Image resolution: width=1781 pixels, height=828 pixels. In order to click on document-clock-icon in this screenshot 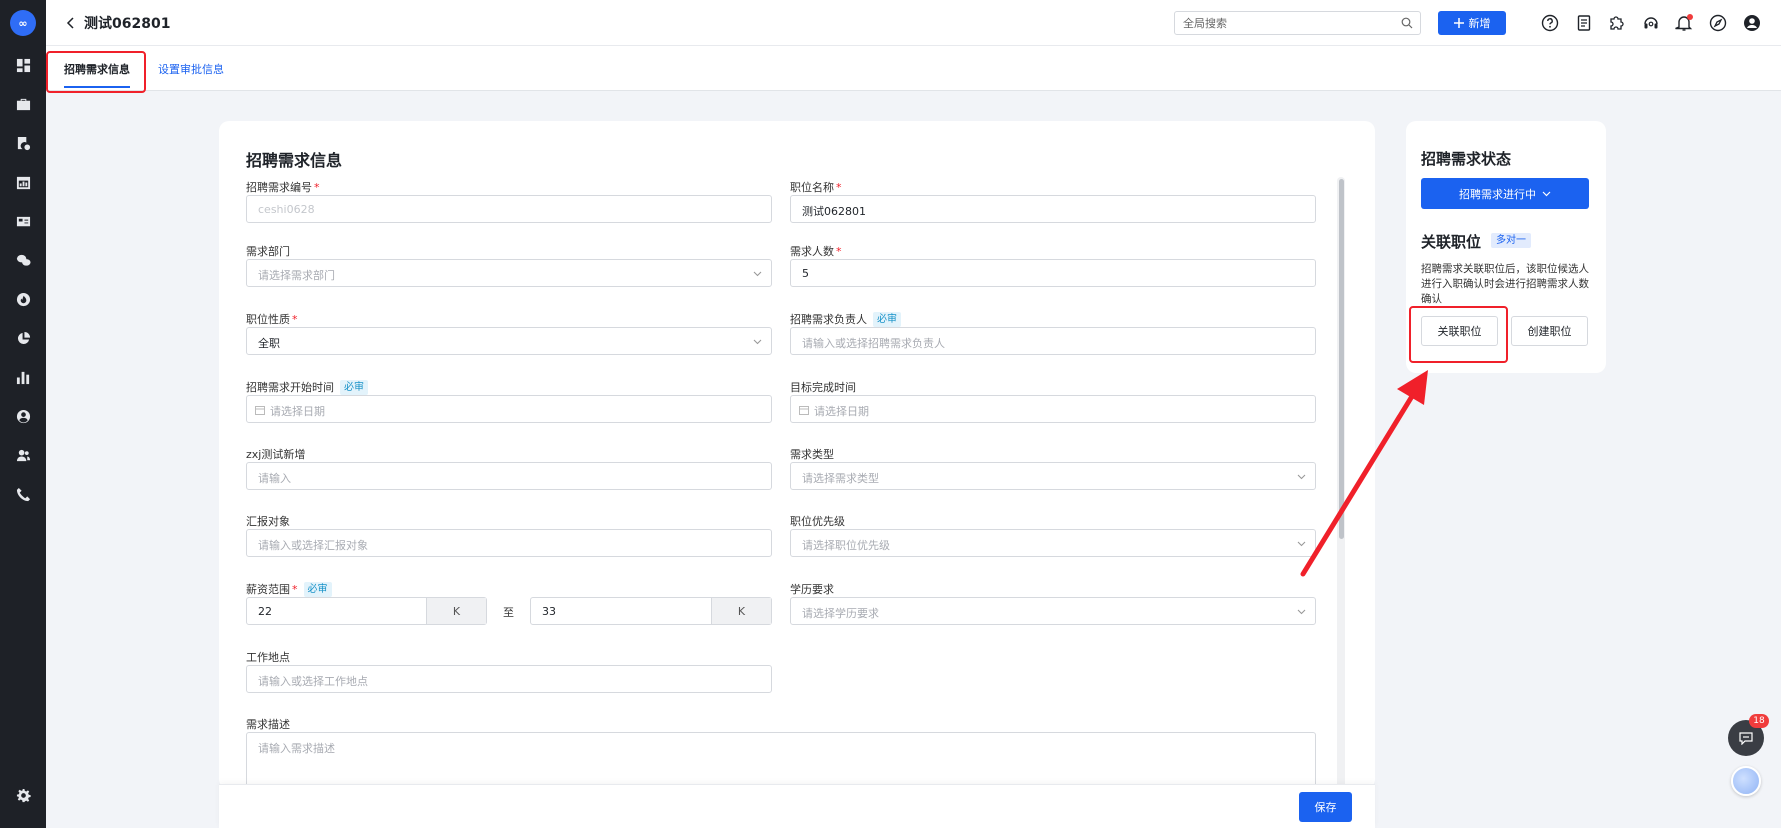, I will do `click(23, 143)`.